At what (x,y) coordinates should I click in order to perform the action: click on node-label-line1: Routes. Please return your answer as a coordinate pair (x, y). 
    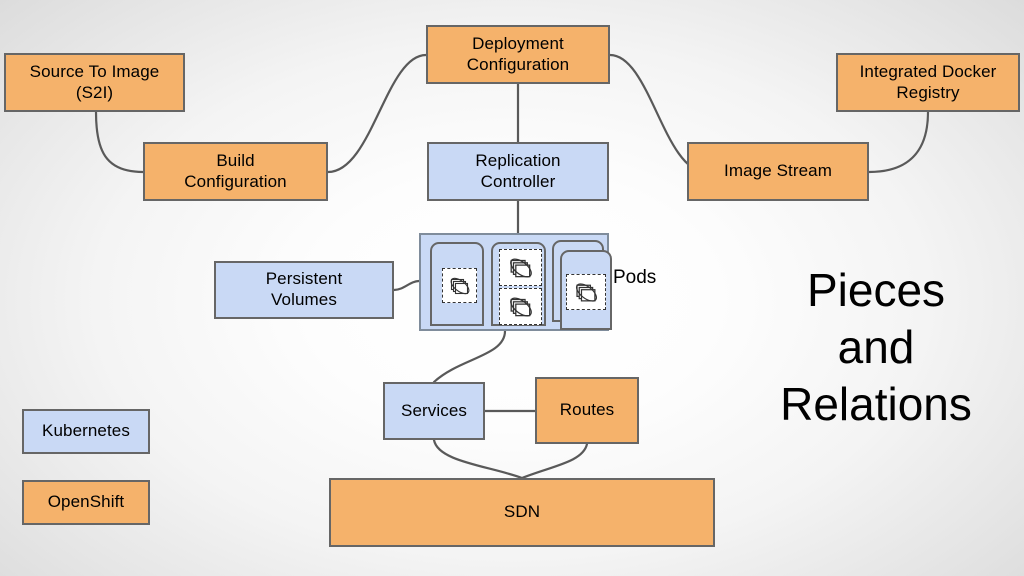
    Looking at the image, I should click on (587, 410).